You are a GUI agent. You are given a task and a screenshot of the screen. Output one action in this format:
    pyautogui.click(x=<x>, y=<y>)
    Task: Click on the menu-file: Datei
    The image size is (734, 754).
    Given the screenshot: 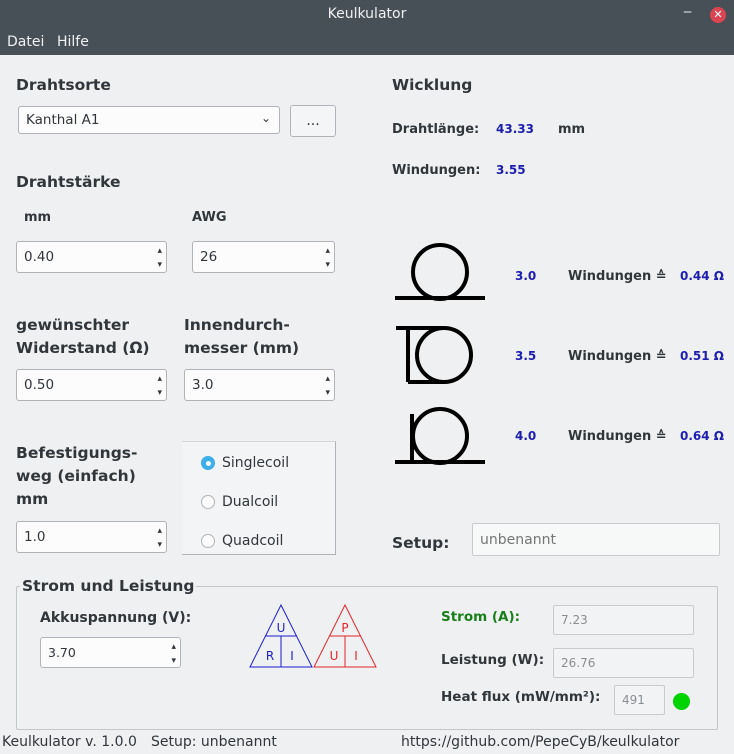 What is the action you would take?
    pyautogui.click(x=25, y=42)
    